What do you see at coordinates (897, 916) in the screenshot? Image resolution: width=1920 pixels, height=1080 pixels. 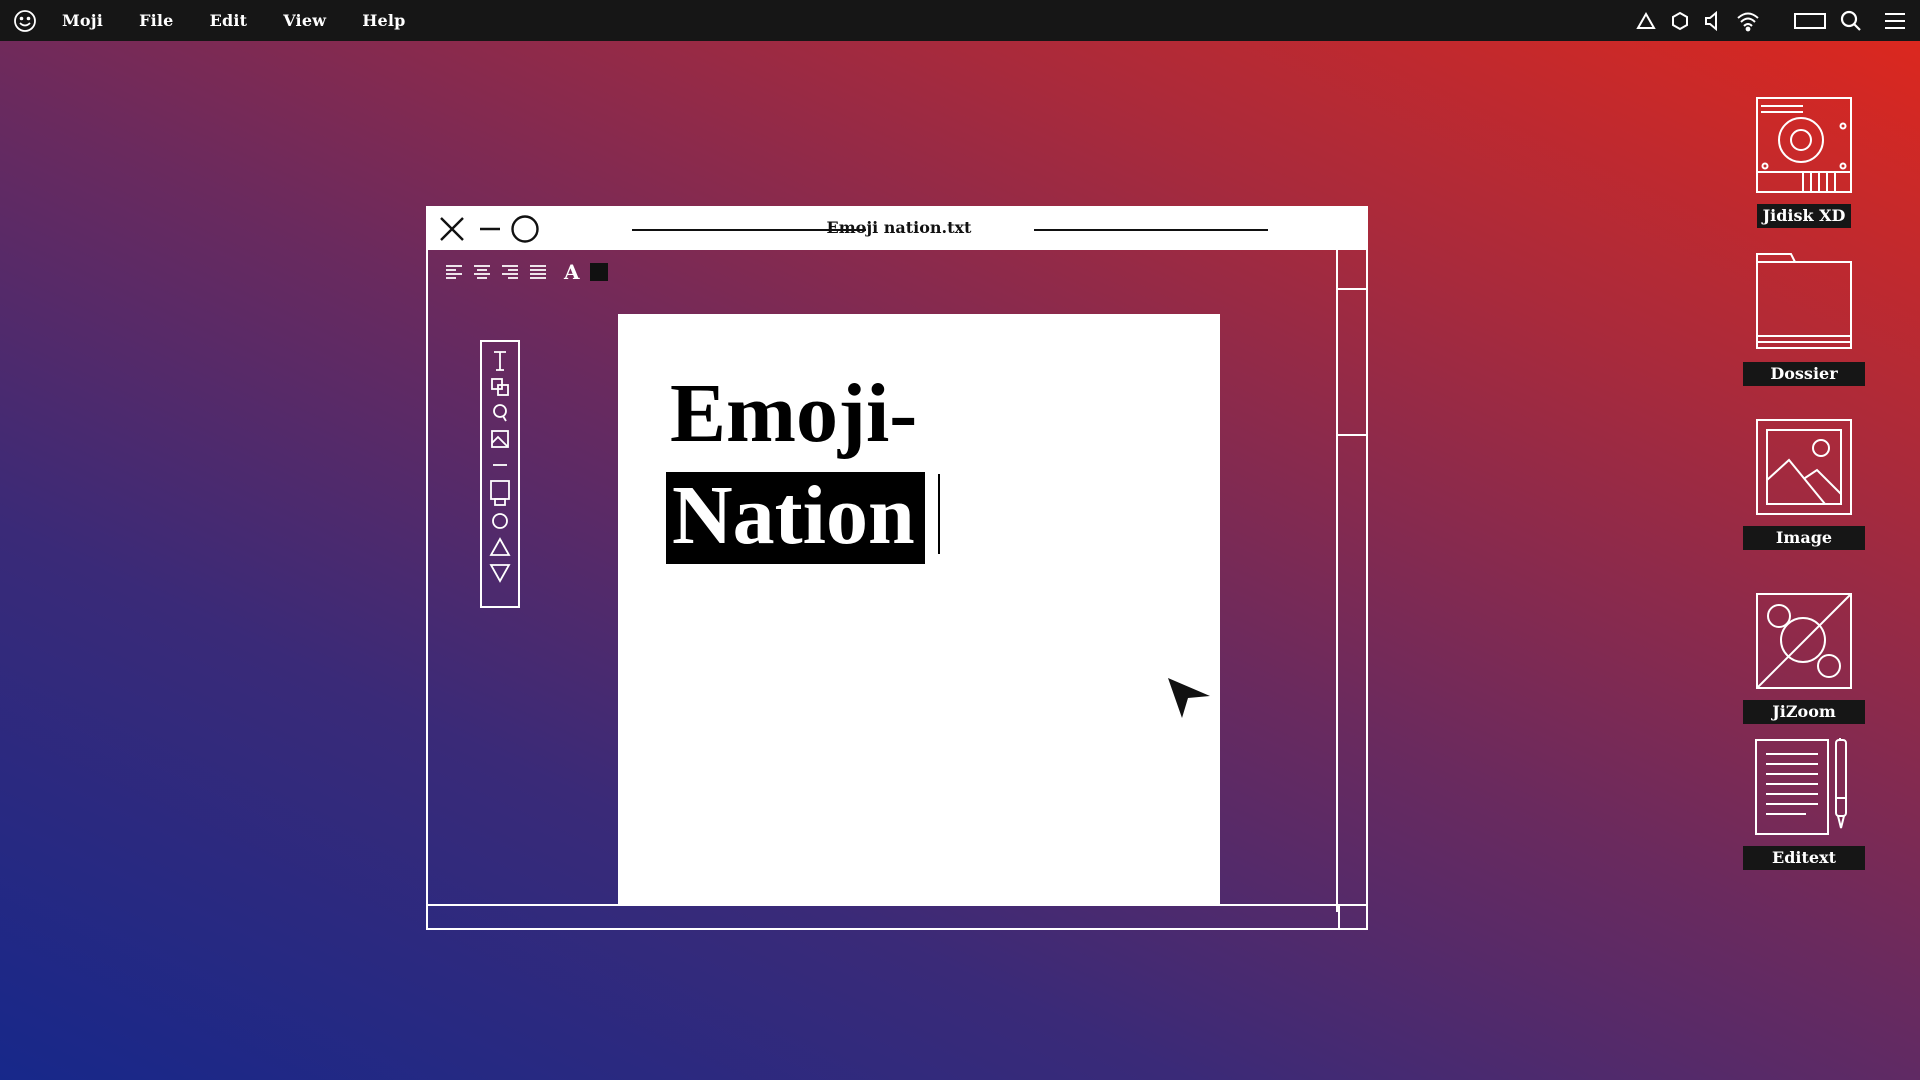 I see `horizontal-scrollbar` at bounding box center [897, 916].